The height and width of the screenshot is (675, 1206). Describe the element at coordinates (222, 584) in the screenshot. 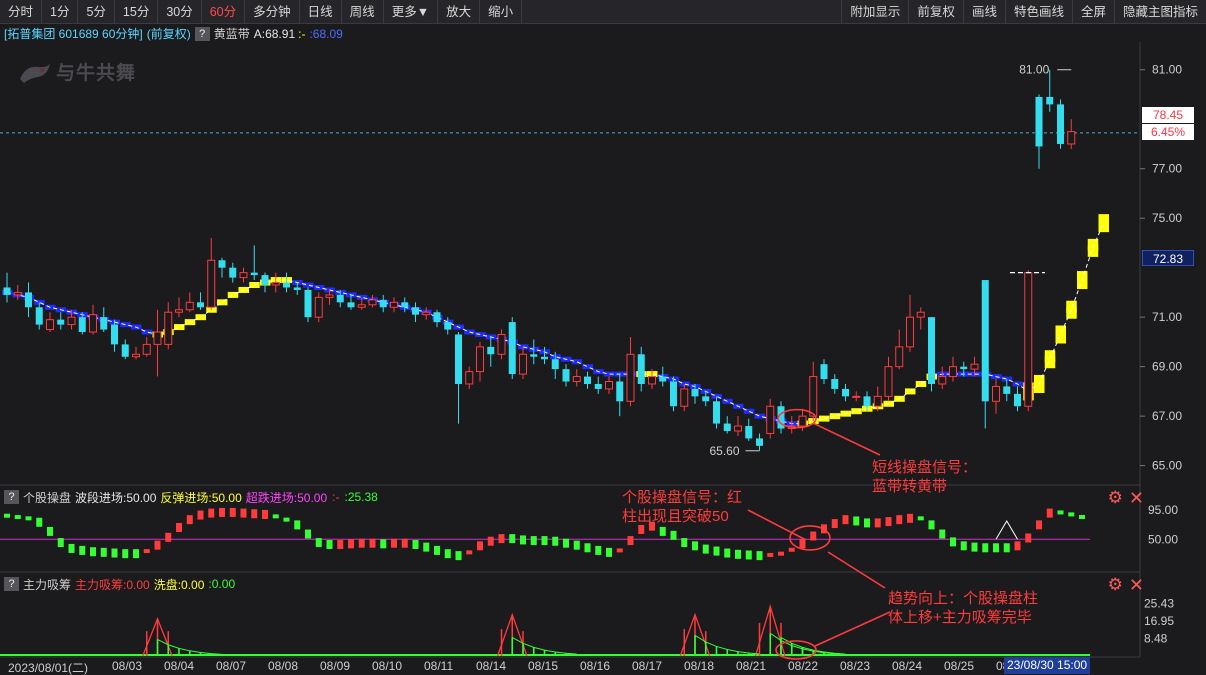

I see `absorb-extra-value: :0.00` at that location.